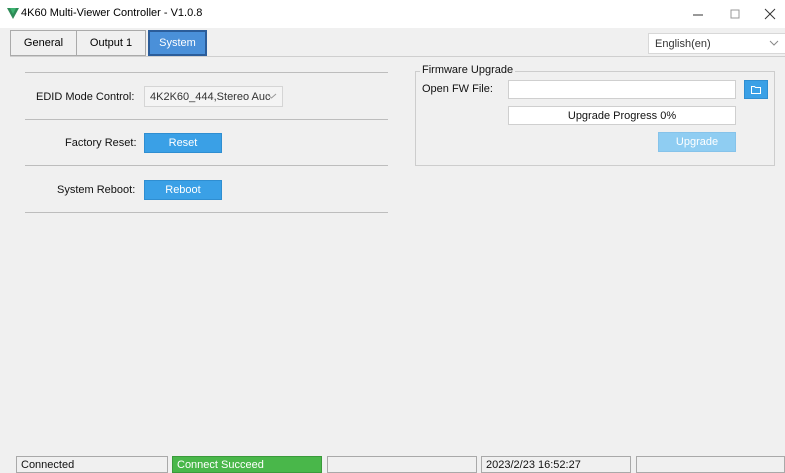  I want to click on language-value: English(en), so click(683, 43).